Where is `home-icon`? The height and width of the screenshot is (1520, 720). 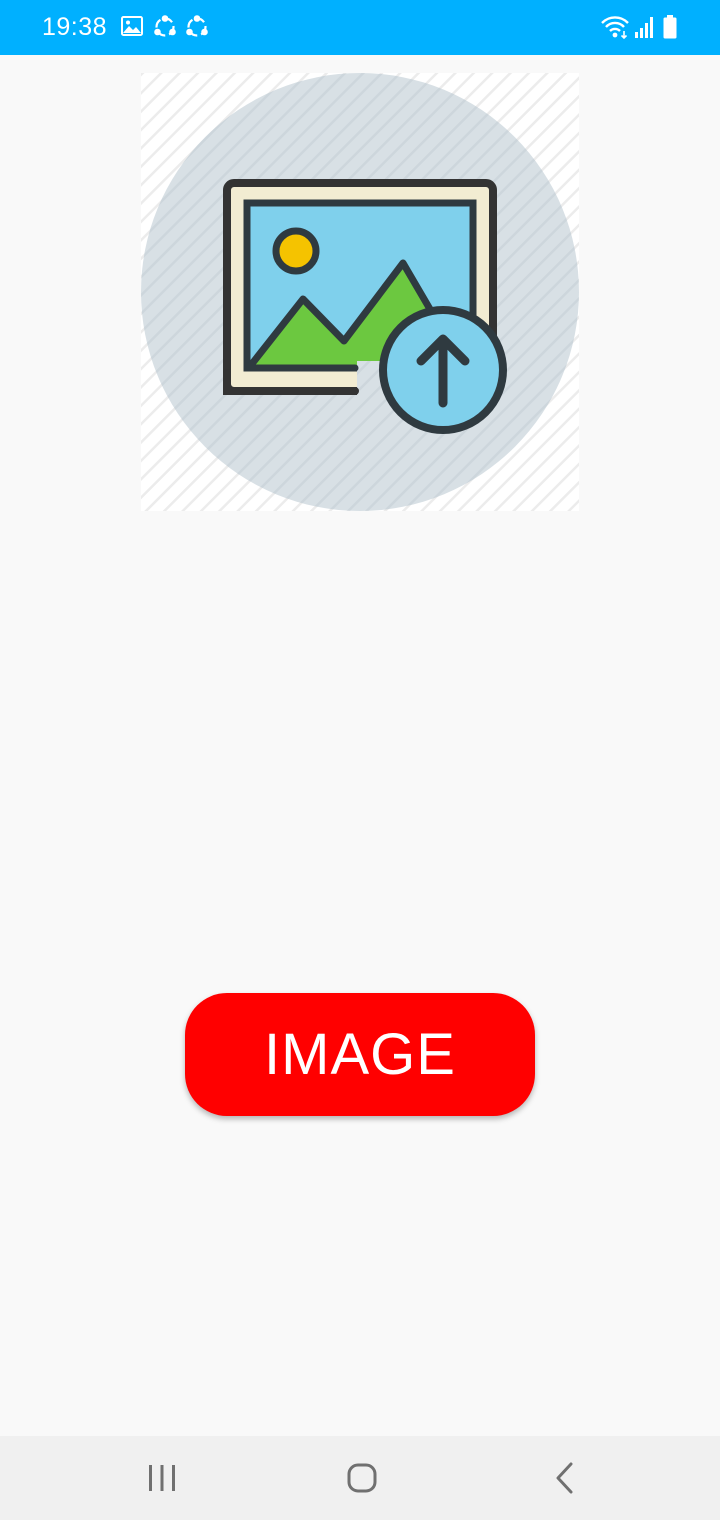
home-icon is located at coordinates (362, 1478).